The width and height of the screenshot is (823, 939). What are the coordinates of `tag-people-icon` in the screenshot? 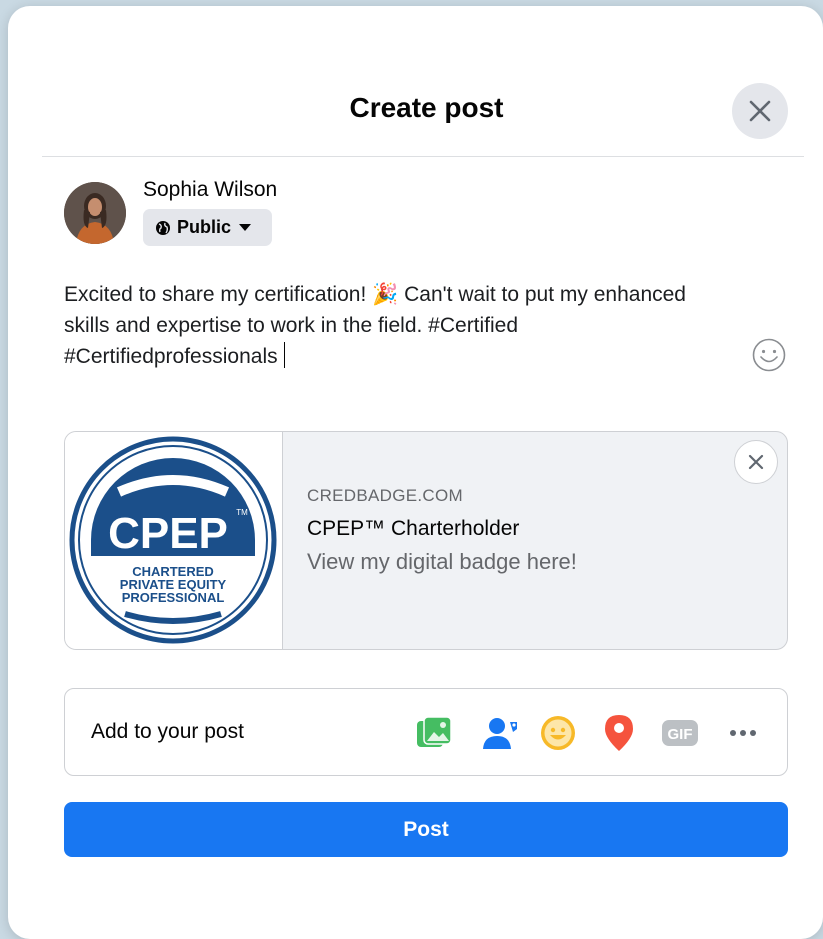 It's located at (500, 733).